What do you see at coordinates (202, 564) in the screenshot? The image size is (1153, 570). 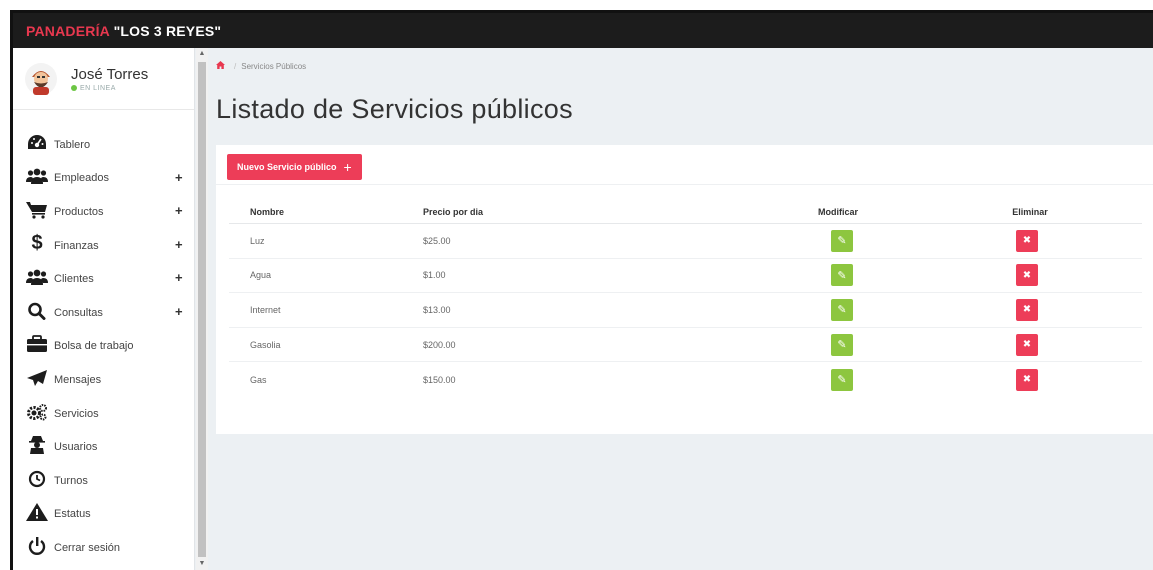 I see `scroll-down-icon: ▼` at bounding box center [202, 564].